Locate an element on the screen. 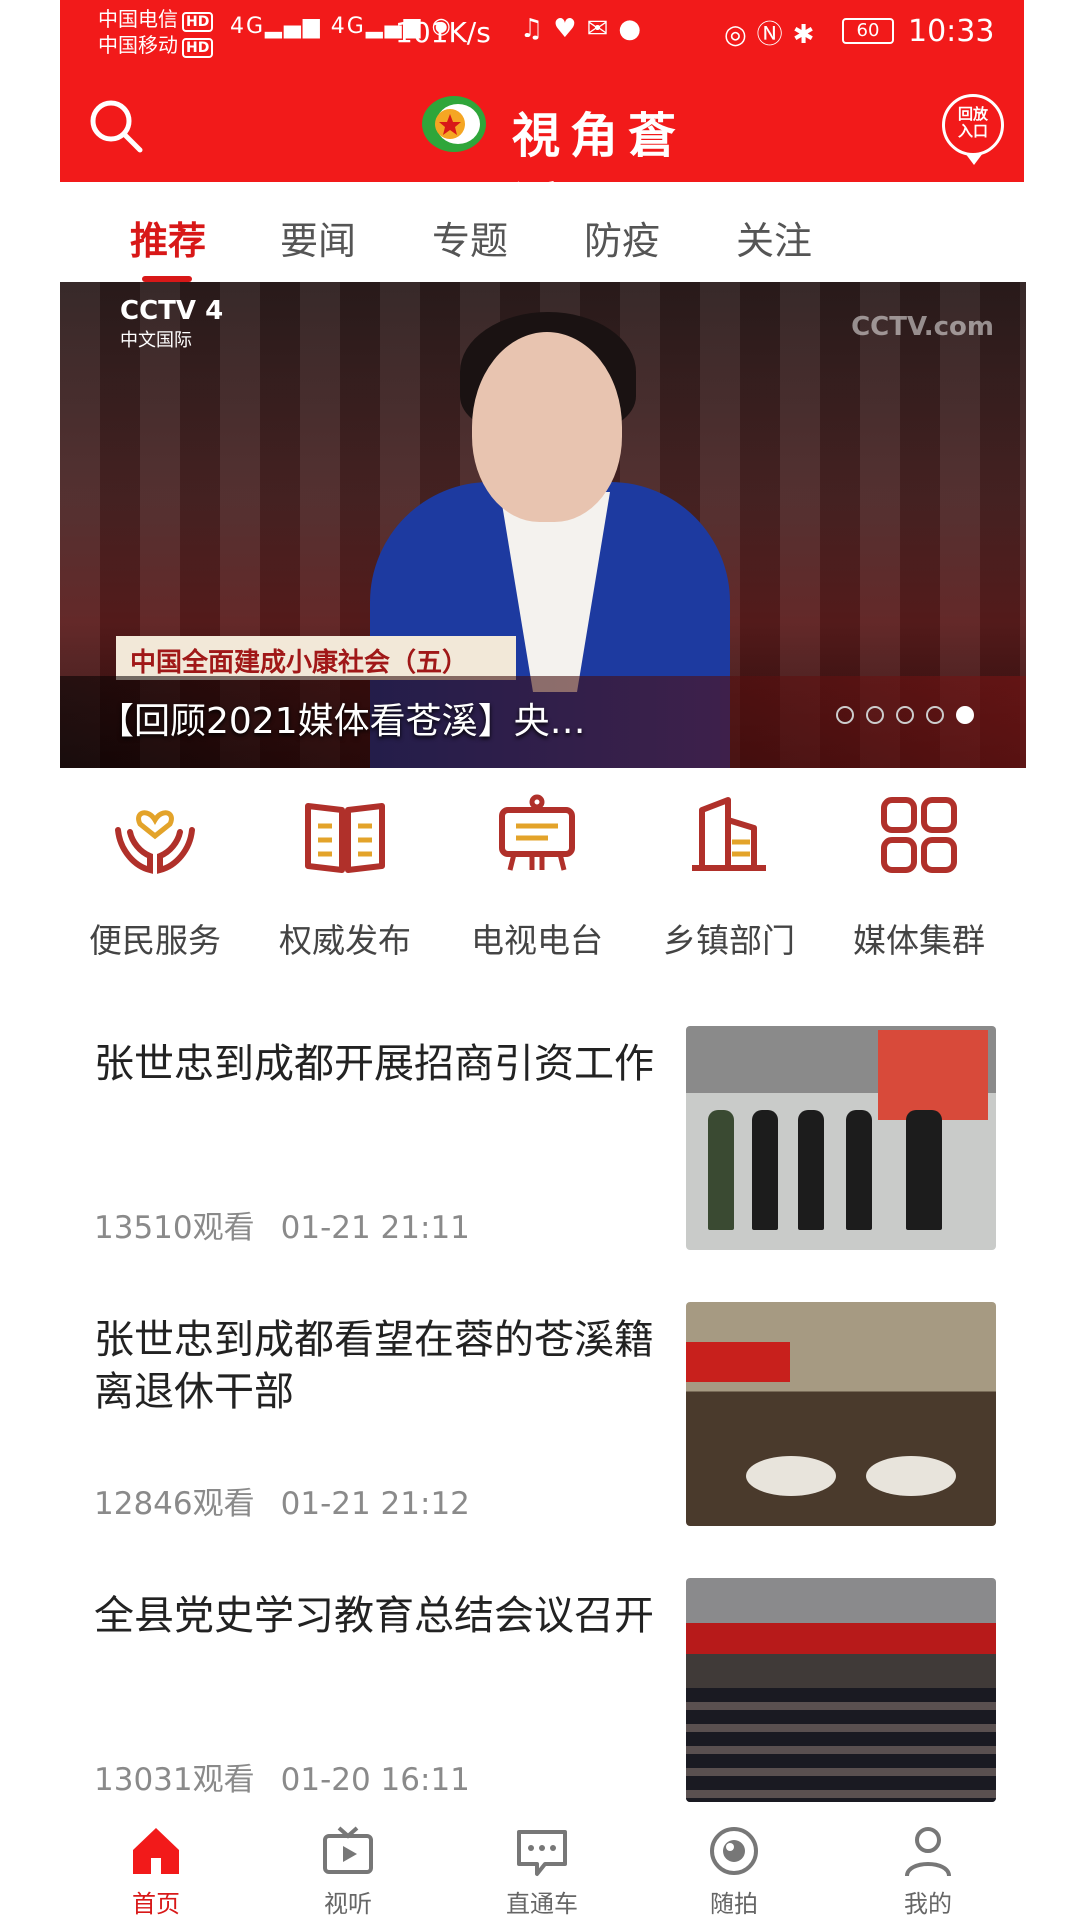  news-title: 张世忠到成都开展招商引资工作 is located at coordinates (374, 1064).